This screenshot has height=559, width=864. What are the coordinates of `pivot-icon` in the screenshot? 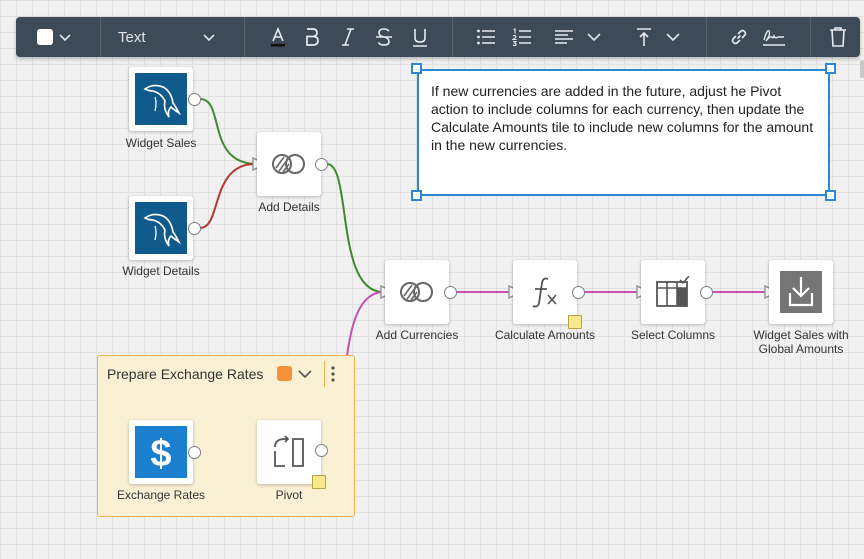 It's located at (289, 451).